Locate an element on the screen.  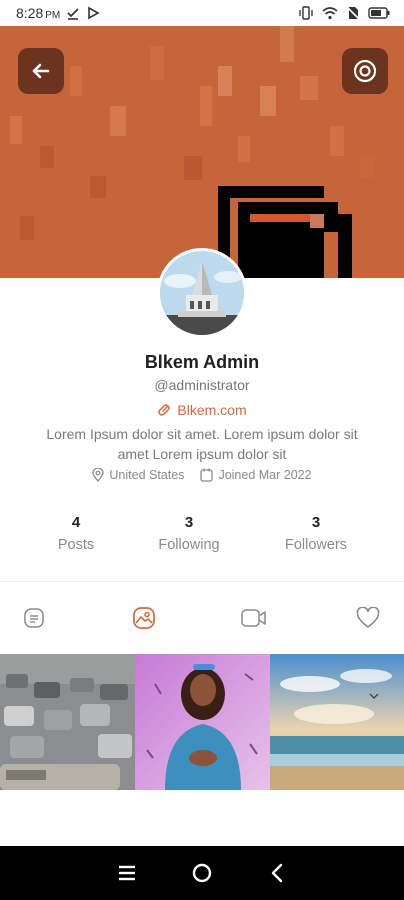
profile-name: Blkem Admin is located at coordinates (202, 362).